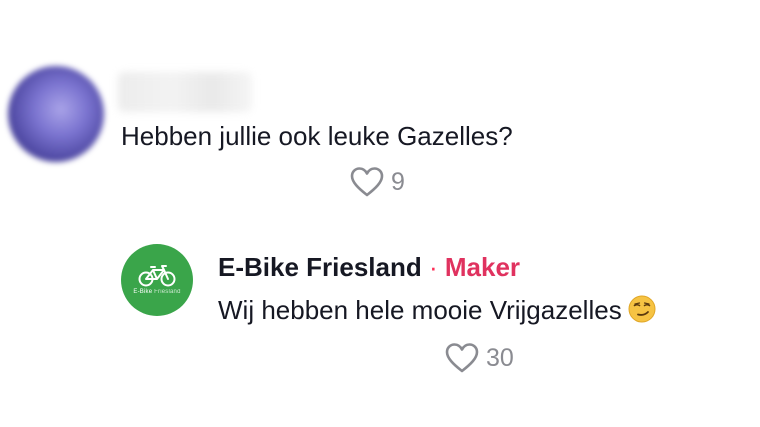 The image size is (760, 427). What do you see at coordinates (500, 358) in the screenshot?
I see `like-count: 30` at bounding box center [500, 358].